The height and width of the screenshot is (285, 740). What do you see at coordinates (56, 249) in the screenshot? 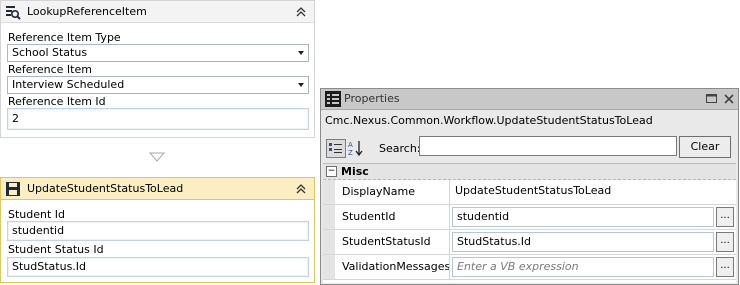
I see `field-label-student-status-id: Student Status Id` at bounding box center [56, 249].